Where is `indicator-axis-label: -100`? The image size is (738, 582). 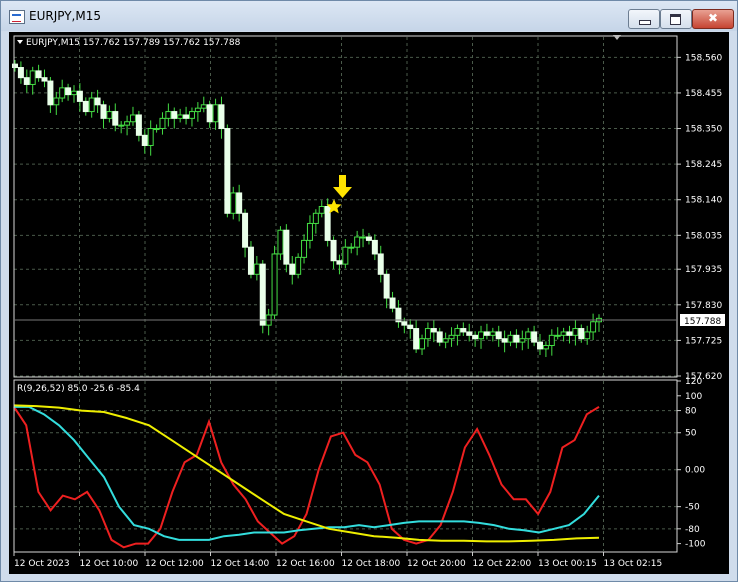
indicator-axis-label: -100 is located at coordinates (695, 545).